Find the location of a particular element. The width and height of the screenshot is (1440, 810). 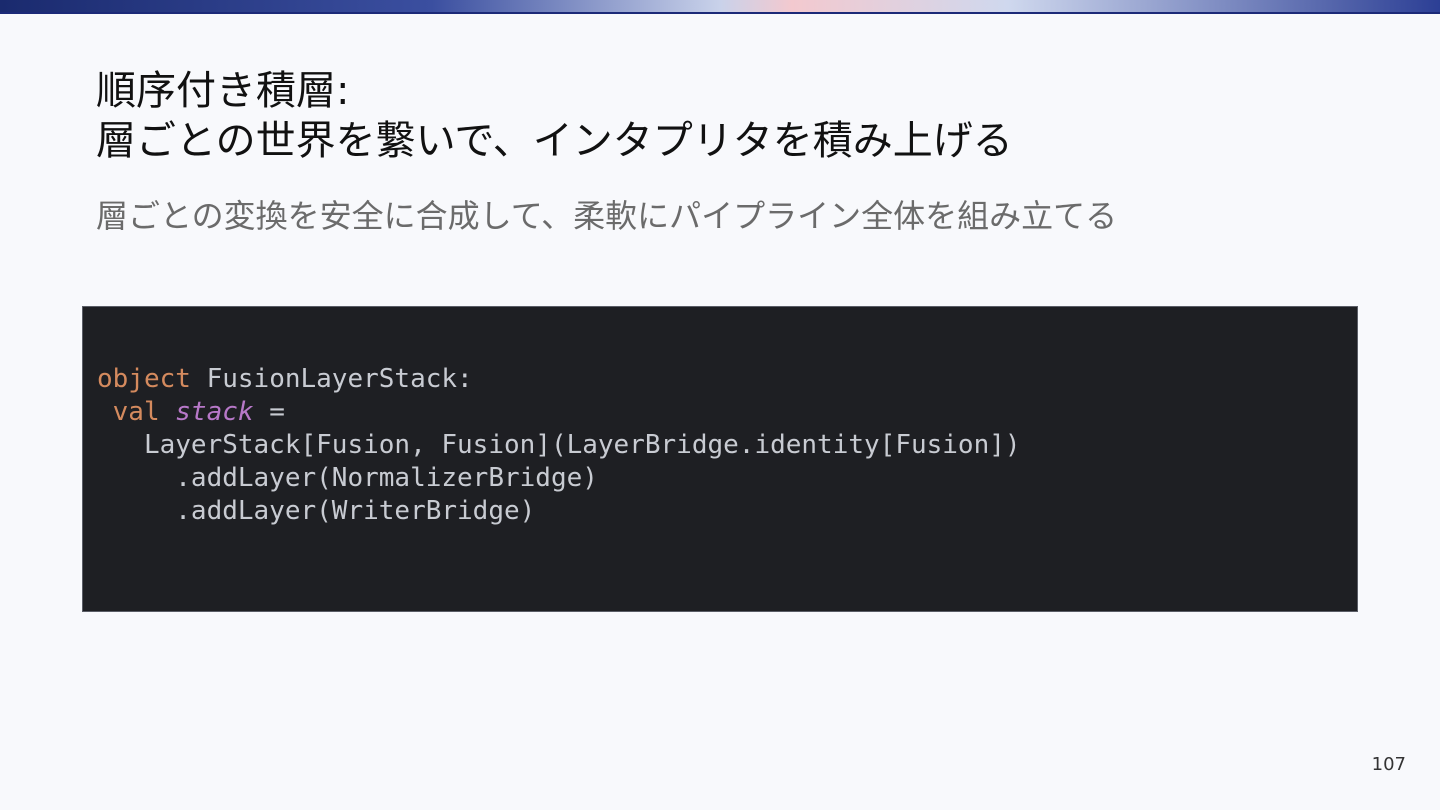

slide-title-line-2: 層ごとの世界を繋いで、インタプリタを積み上げる is located at coordinates (554, 141).